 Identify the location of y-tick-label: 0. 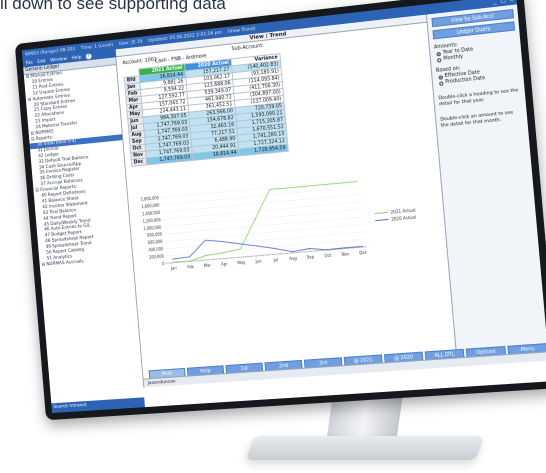
(163, 264).